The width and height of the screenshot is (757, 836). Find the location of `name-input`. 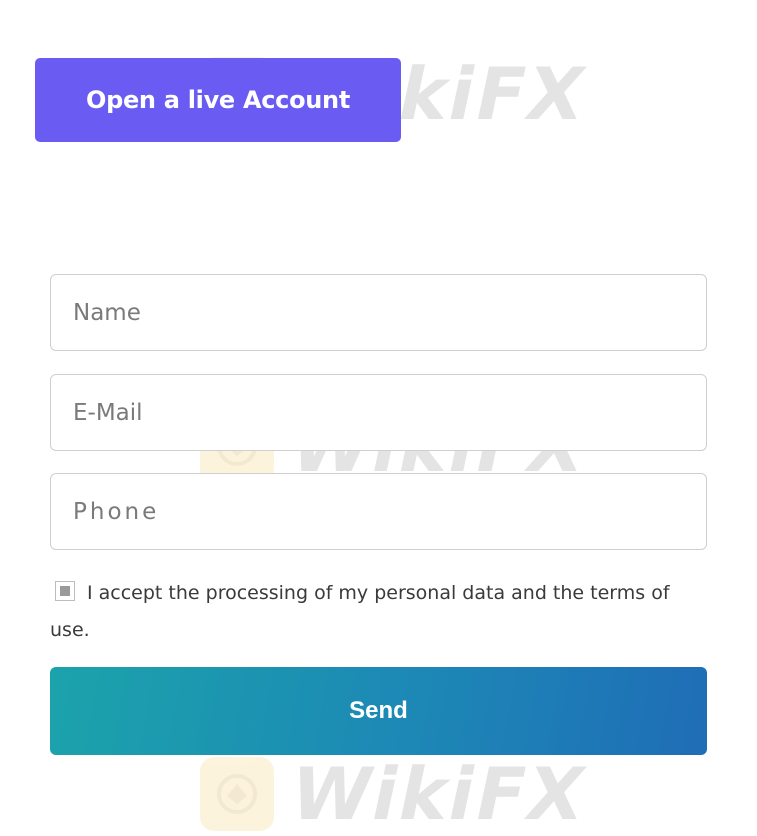

name-input is located at coordinates (378, 312).